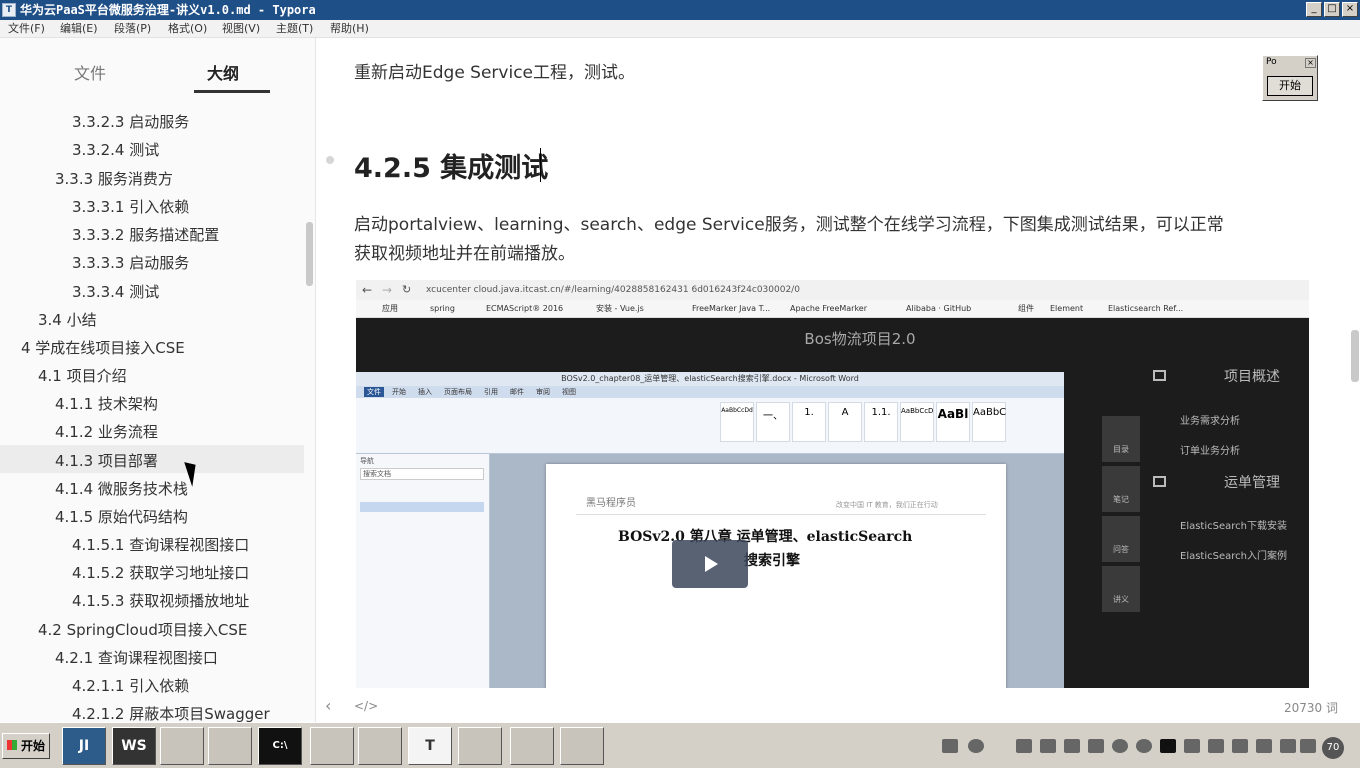 The height and width of the screenshot is (768, 1360). I want to click on maximize-button: □, so click(1332, 9).